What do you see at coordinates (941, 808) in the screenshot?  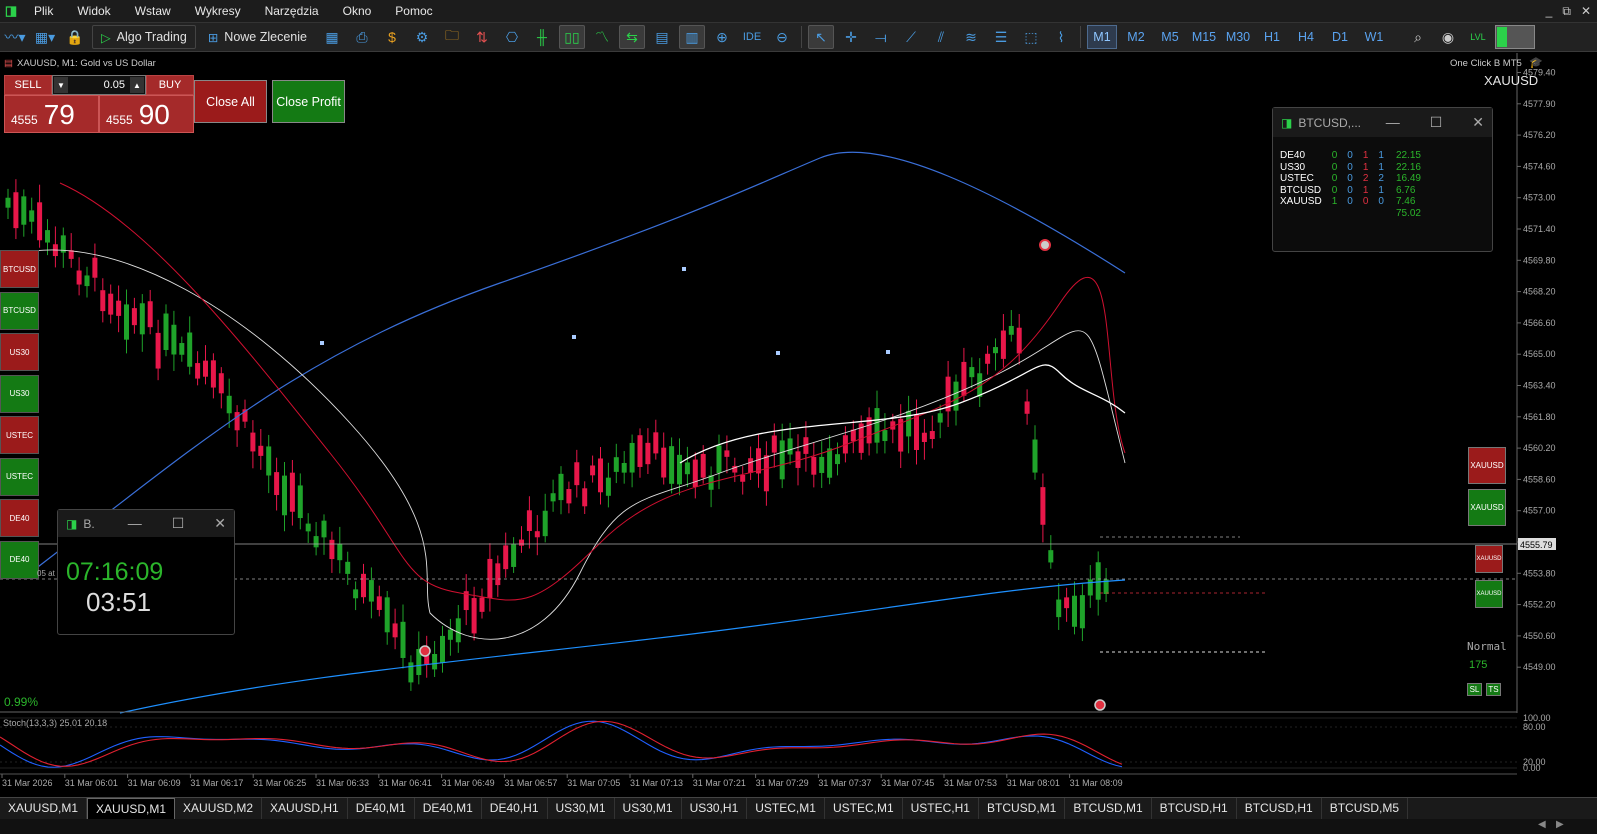 I see `chart-tab: USTEC,H1` at bounding box center [941, 808].